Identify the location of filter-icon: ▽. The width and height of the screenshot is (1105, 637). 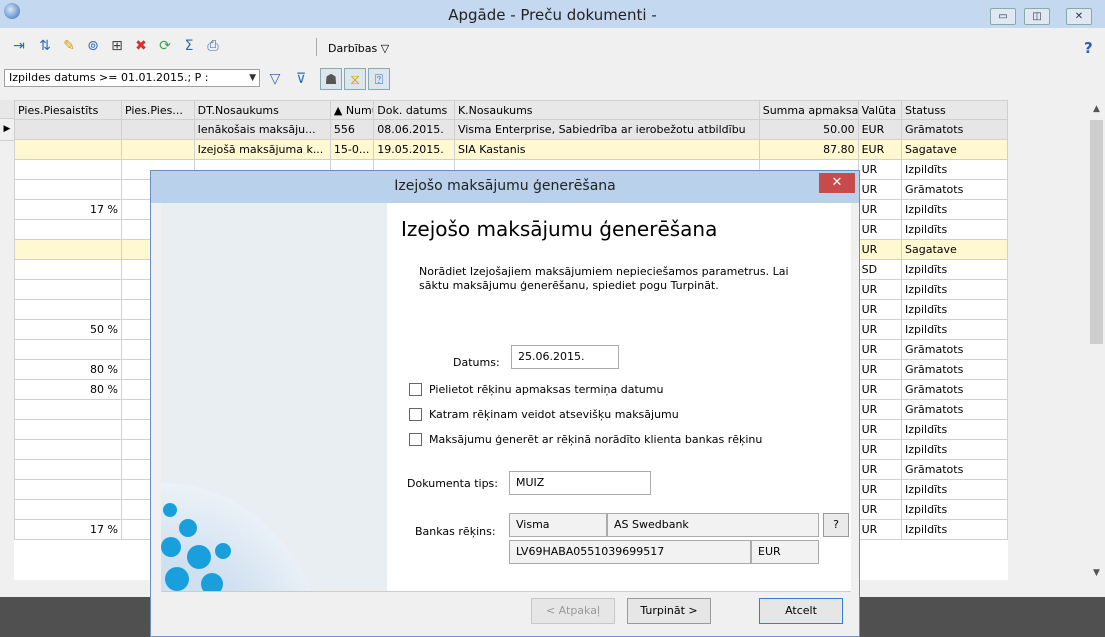
(275, 79).